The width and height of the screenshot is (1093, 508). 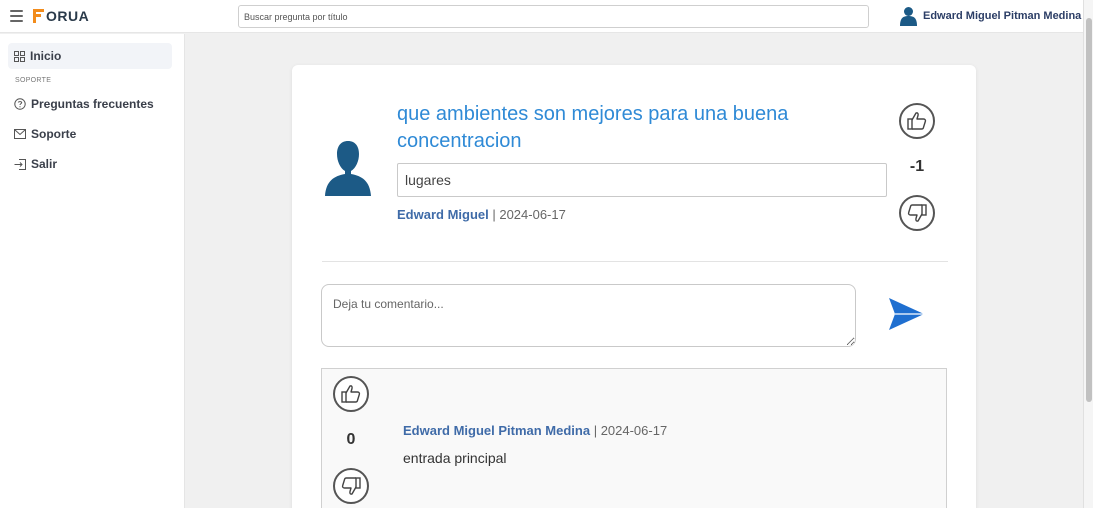 I want to click on user-menu: Edward Miguel Pitman Medina, so click(x=990, y=16).